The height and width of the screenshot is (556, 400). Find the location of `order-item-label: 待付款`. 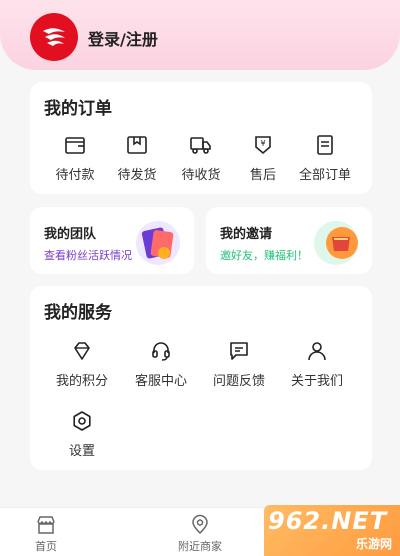

order-item-label: 待付款 is located at coordinates (75, 175).